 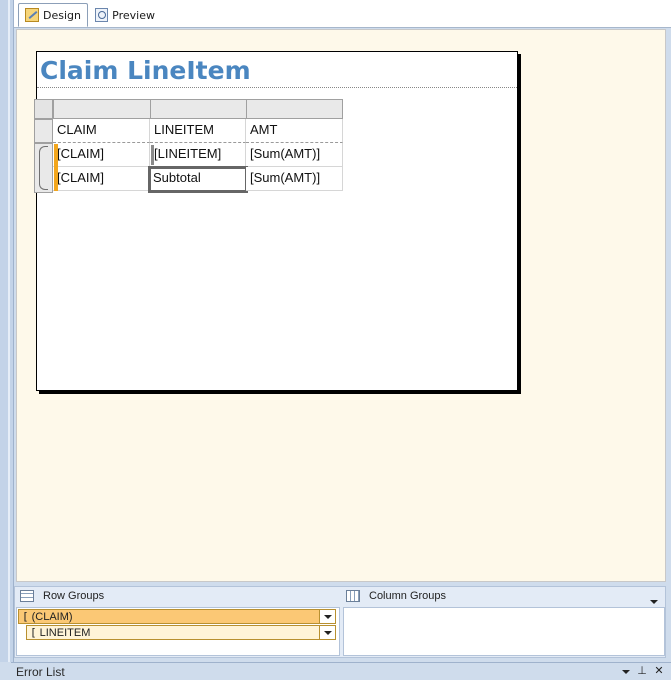 What do you see at coordinates (294, 109) in the screenshot?
I see `column-handle-amt` at bounding box center [294, 109].